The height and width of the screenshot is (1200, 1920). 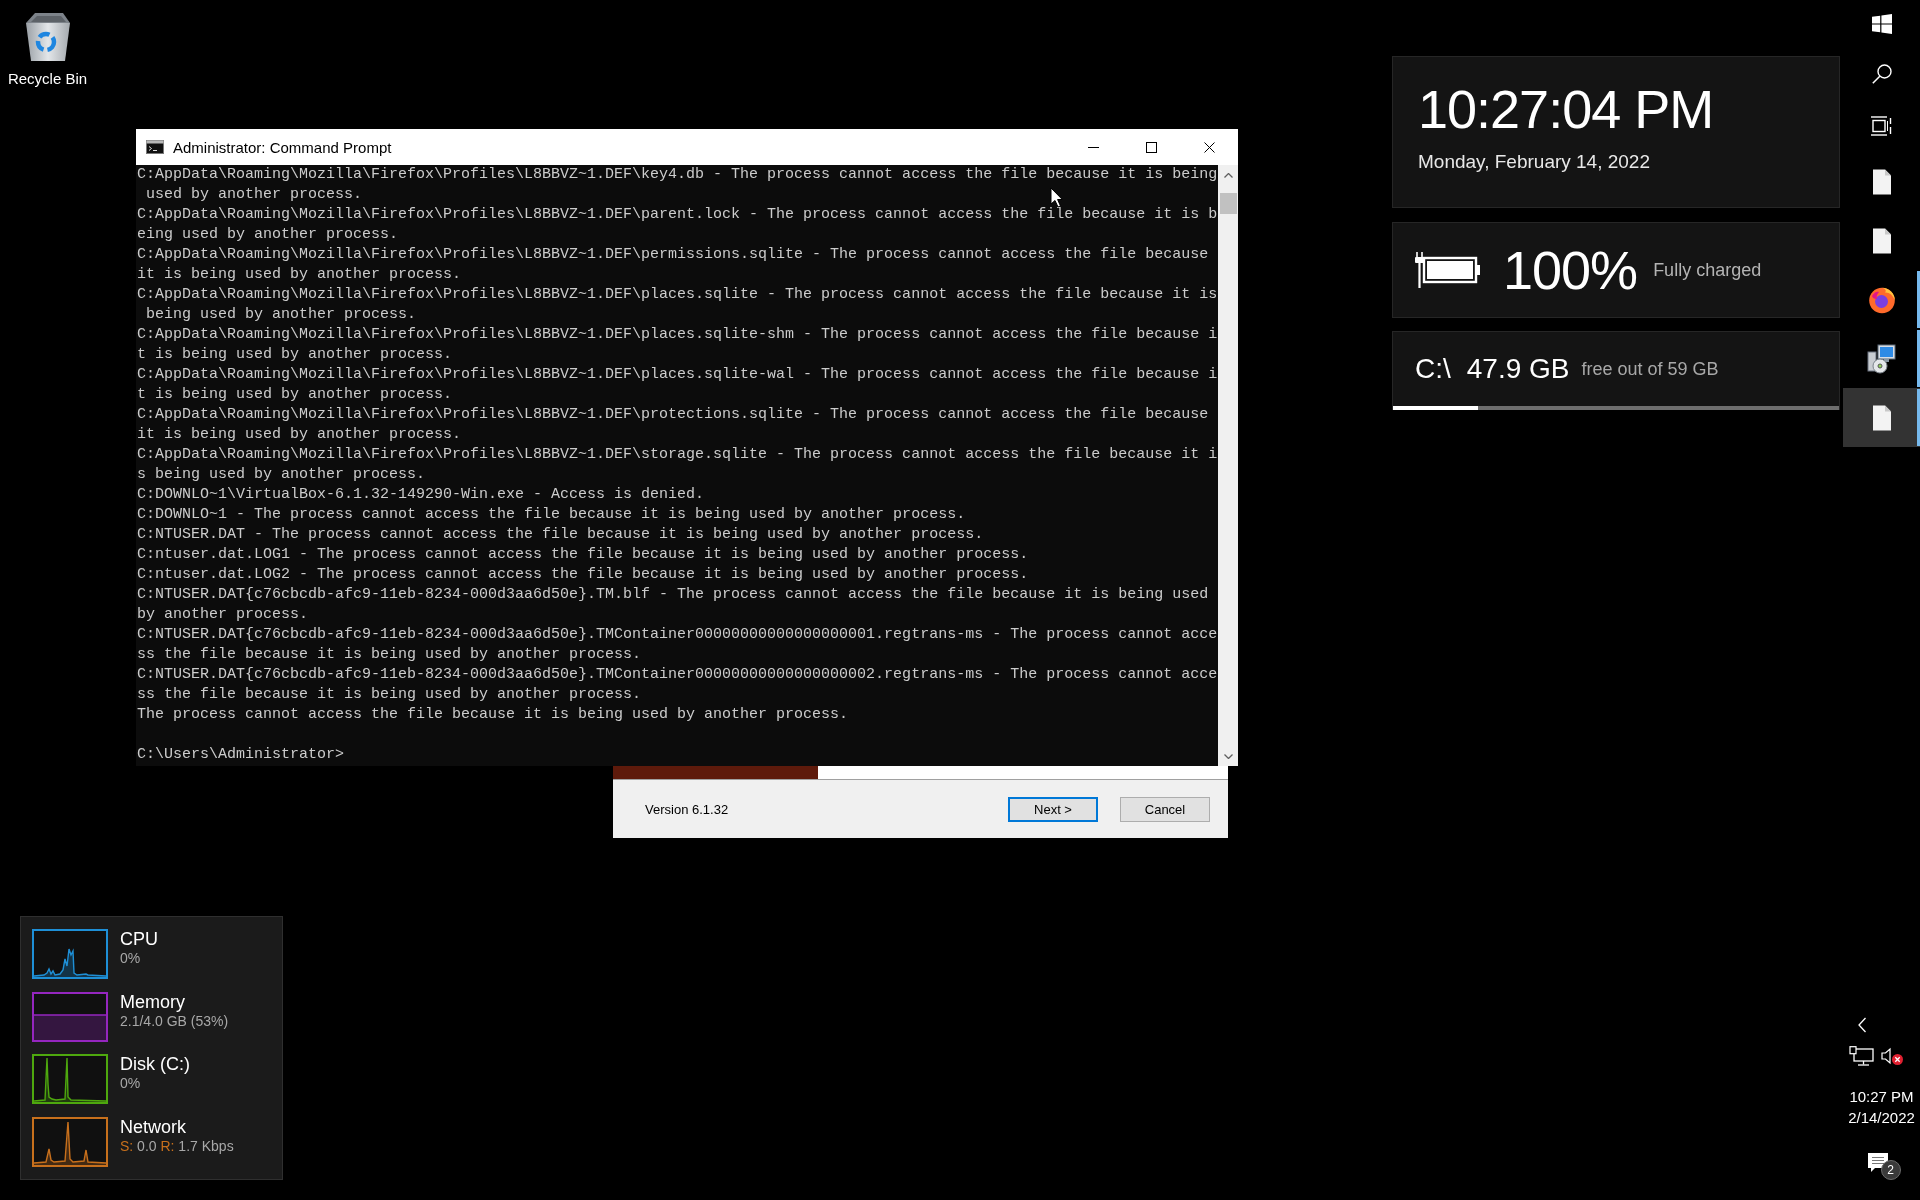 What do you see at coordinates (673, 595) in the screenshot?
I see `console-line: C:NTUSER.DAT{c76cbcdb-afc9-11eb-8234-000d3aa6d50e}.TM.blf - The process cannot access the file because it is being used` at bounding box center [673, 595].